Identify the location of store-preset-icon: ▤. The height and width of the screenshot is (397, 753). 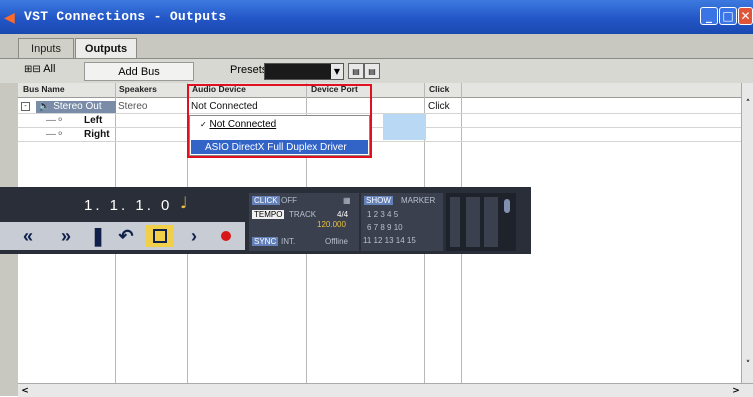
(356, 71).